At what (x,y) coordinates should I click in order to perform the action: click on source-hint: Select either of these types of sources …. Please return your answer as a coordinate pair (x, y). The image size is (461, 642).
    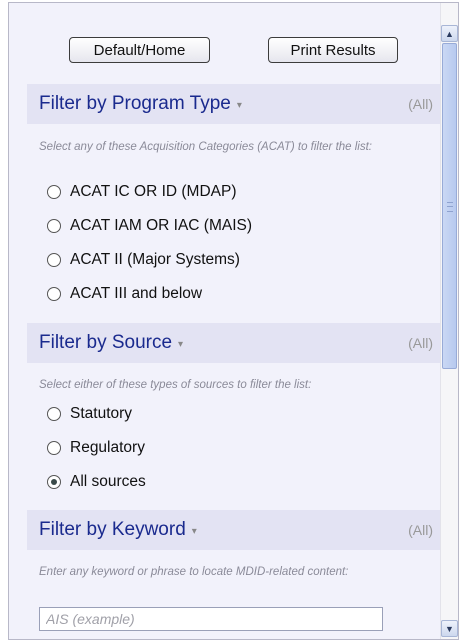
    Looking at the image, I should click on (175, 385).